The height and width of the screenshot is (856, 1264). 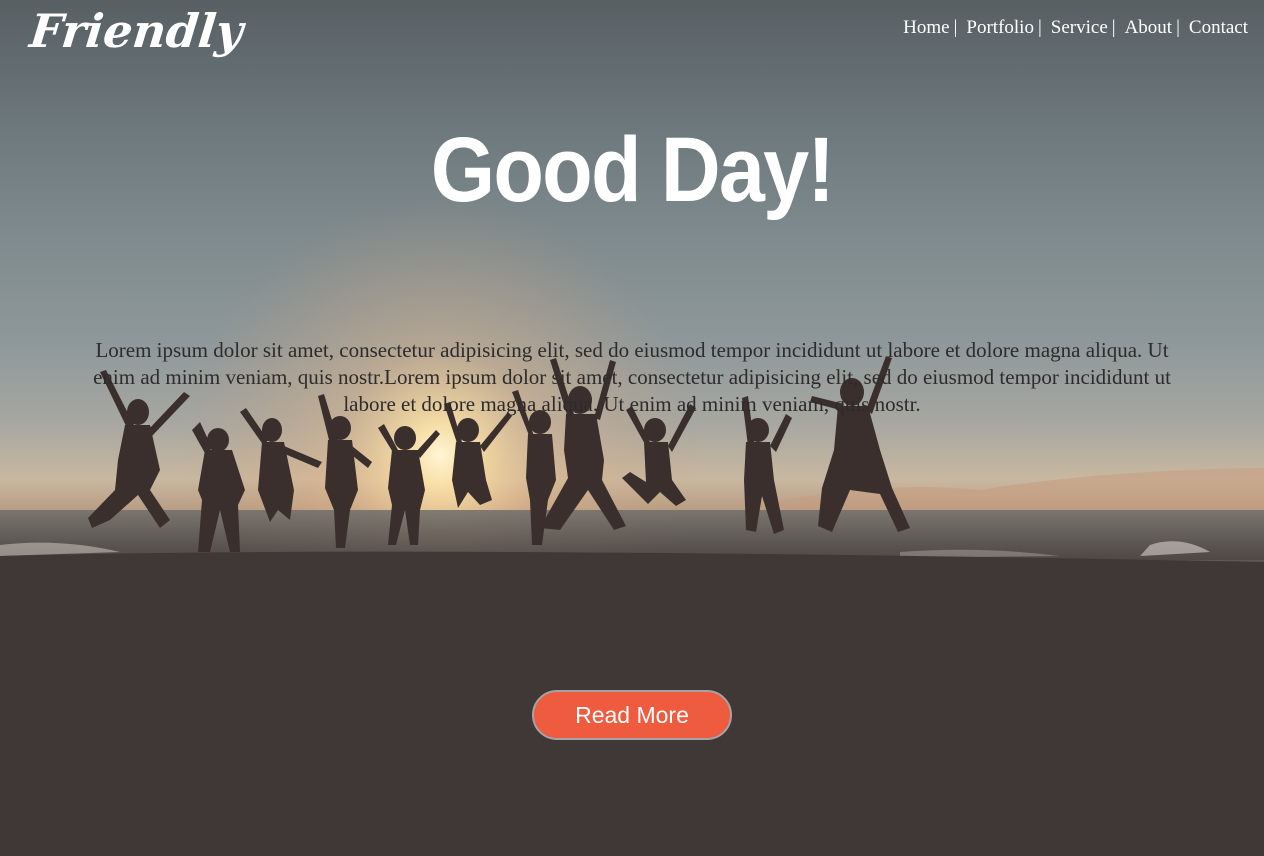 I want to click on brand-logo: Friendly, so click(x=136, y=31).